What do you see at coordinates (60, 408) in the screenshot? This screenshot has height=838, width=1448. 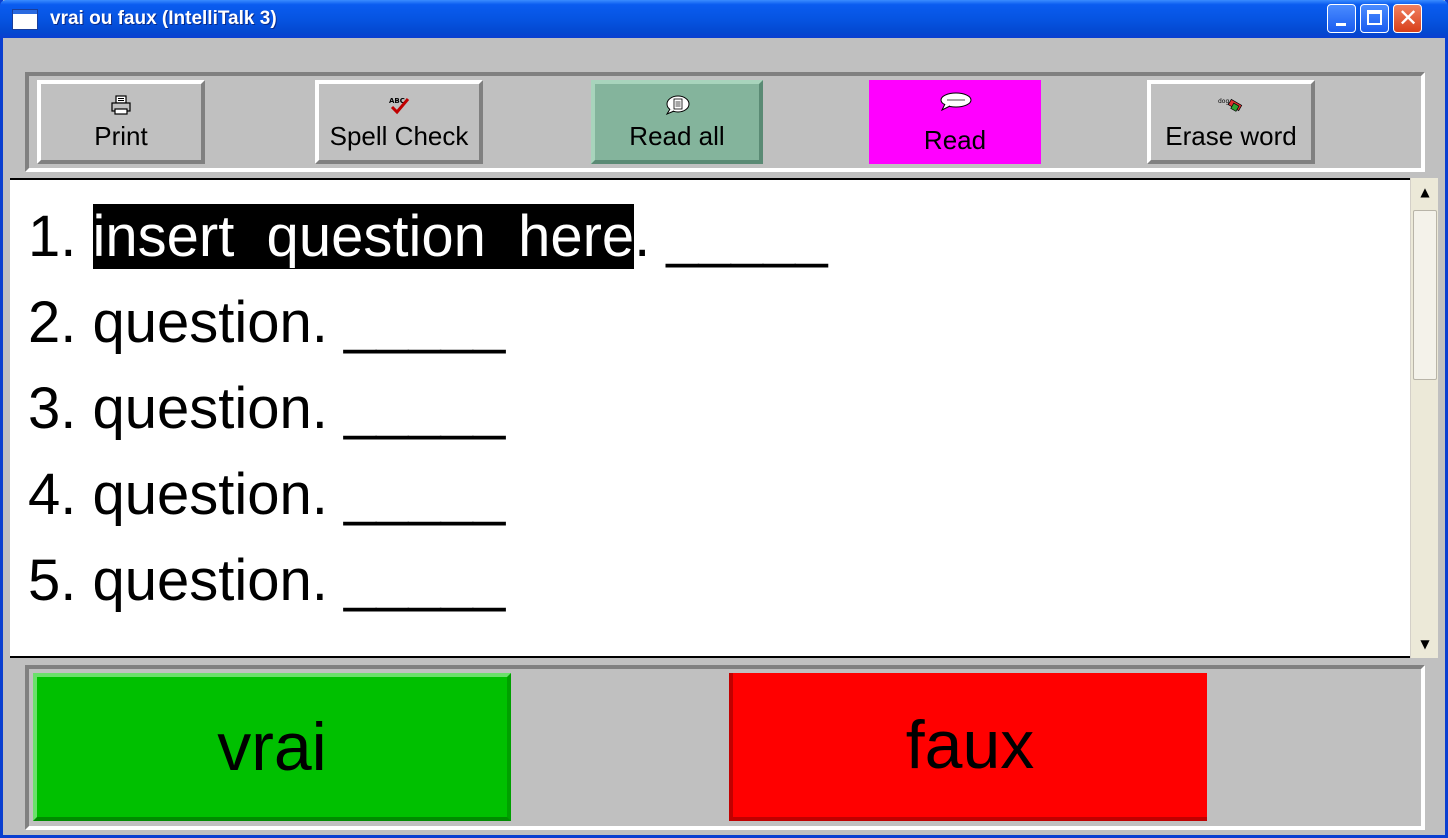 I see `question-number: 3.` at bounding box center [60, 408].